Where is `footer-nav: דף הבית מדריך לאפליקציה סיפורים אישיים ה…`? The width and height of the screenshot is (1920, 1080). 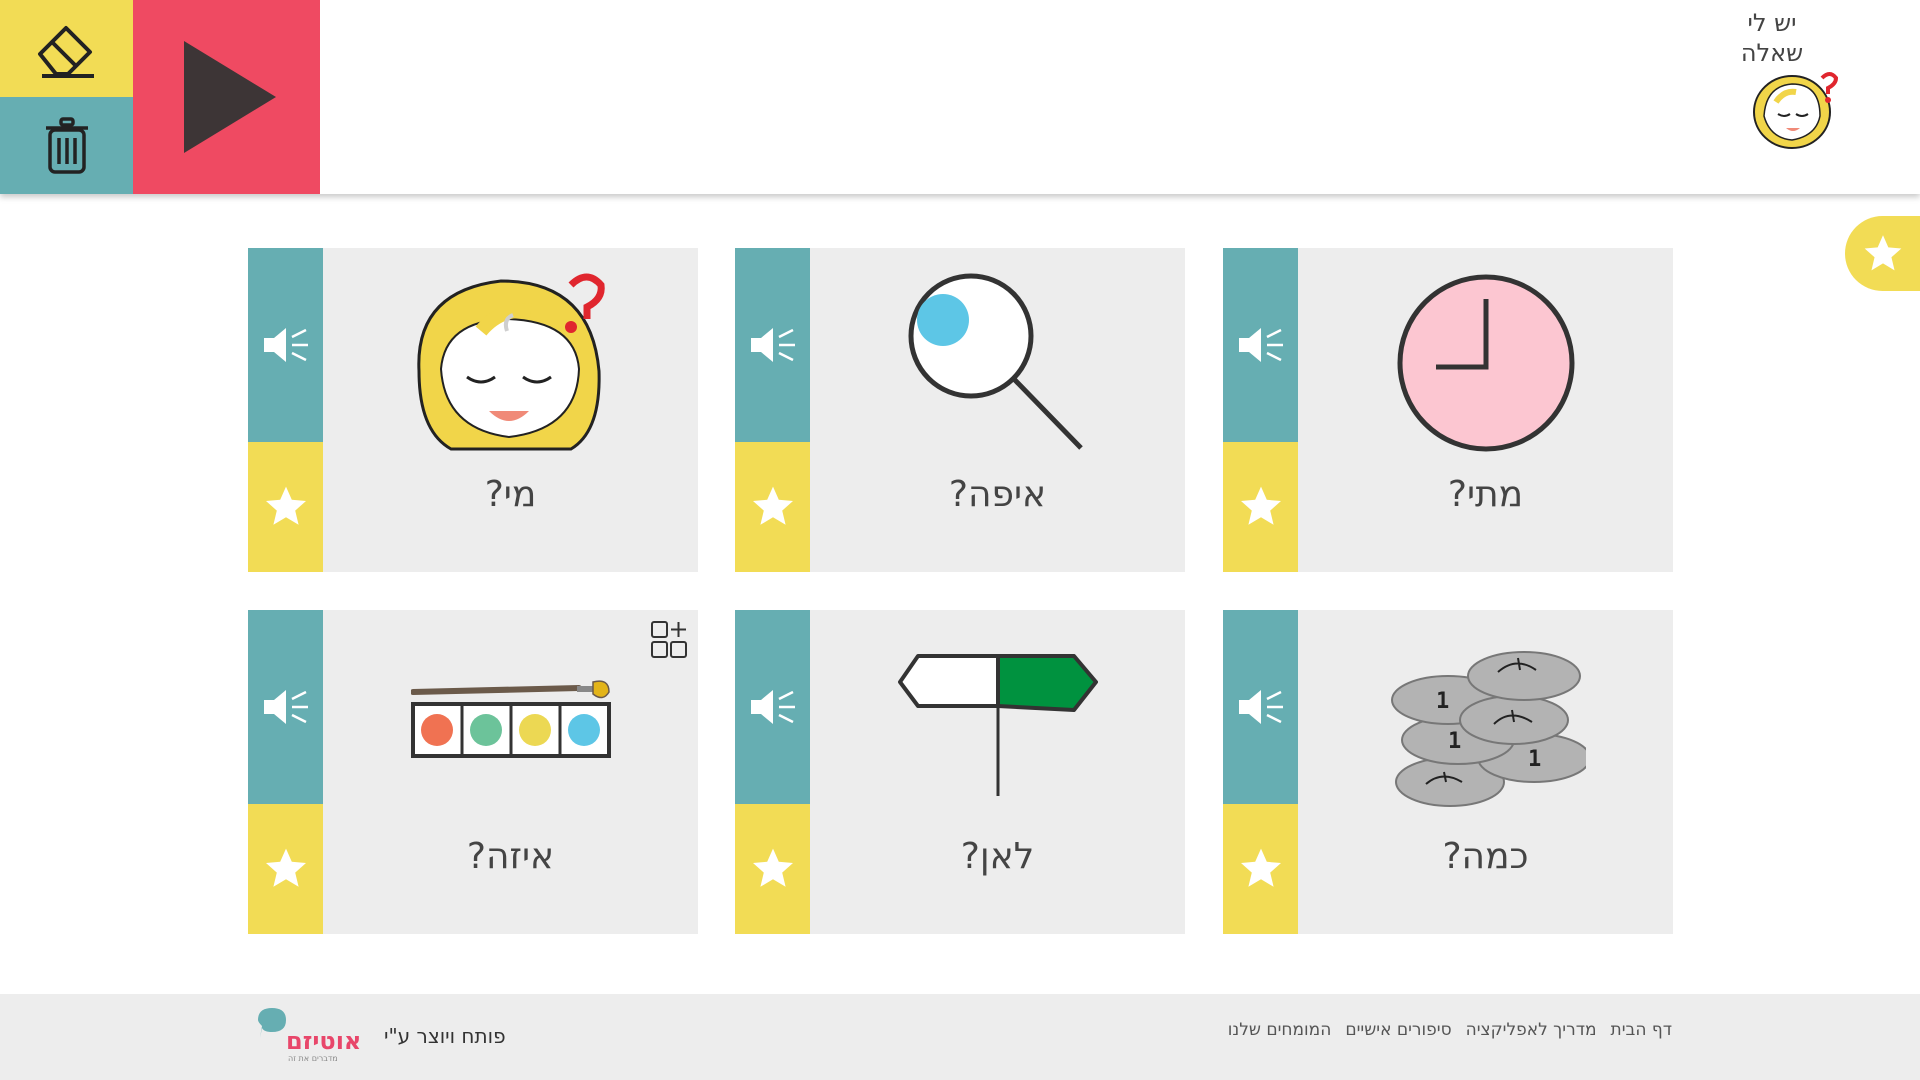
footer-nav: דף הבית מדריך לאפליקציה סיפורים אישיים ה… is located at coordinates (1450, 1030).